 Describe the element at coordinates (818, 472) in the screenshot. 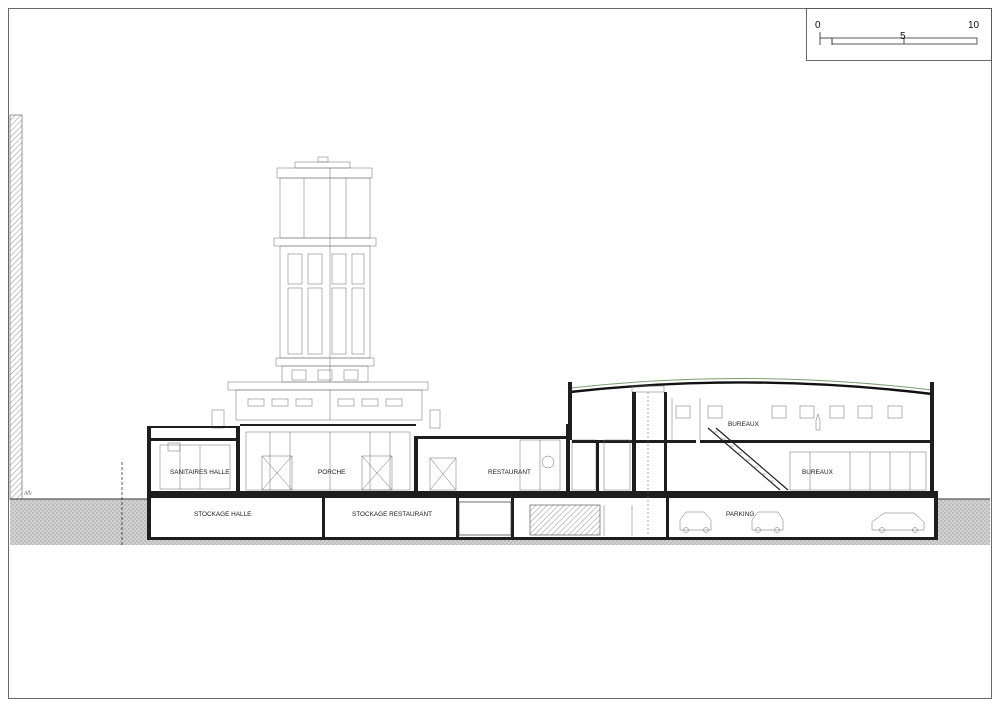

I see `label-bureaux-lower: BUREAUX` at that location.